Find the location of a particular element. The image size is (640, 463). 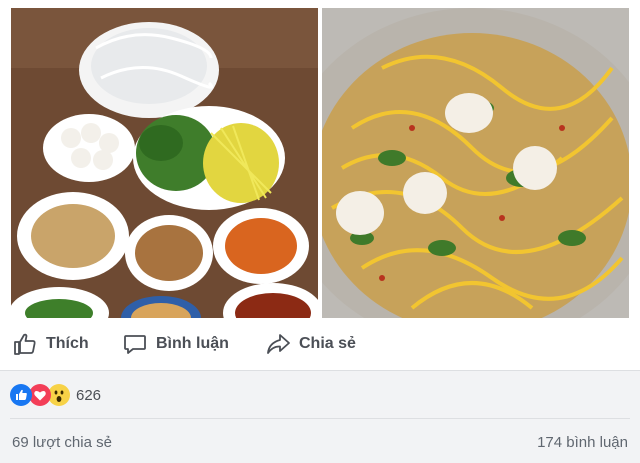

comment-button: Bình luận is located at coordinates (175, 344).